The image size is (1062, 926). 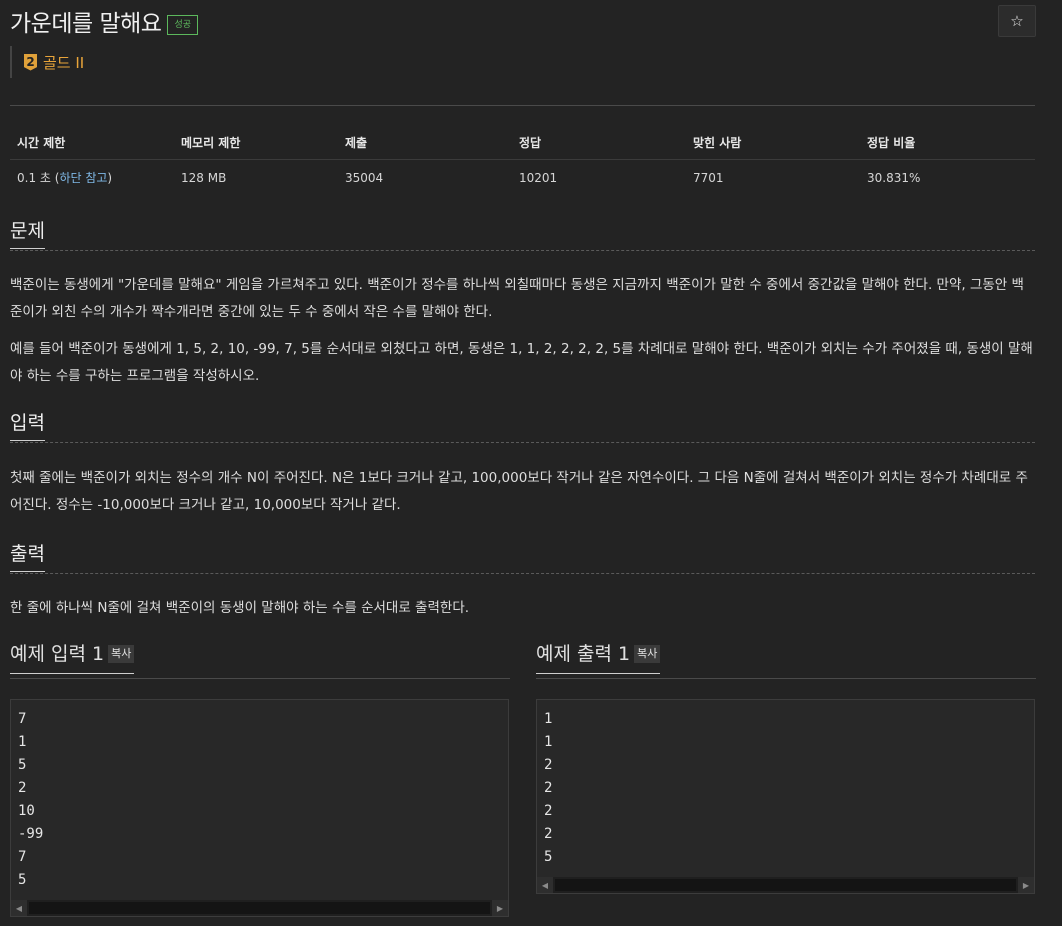 I want to click on sample-input-header: 예제 입력 1 복사, so click(x=260, y=659).